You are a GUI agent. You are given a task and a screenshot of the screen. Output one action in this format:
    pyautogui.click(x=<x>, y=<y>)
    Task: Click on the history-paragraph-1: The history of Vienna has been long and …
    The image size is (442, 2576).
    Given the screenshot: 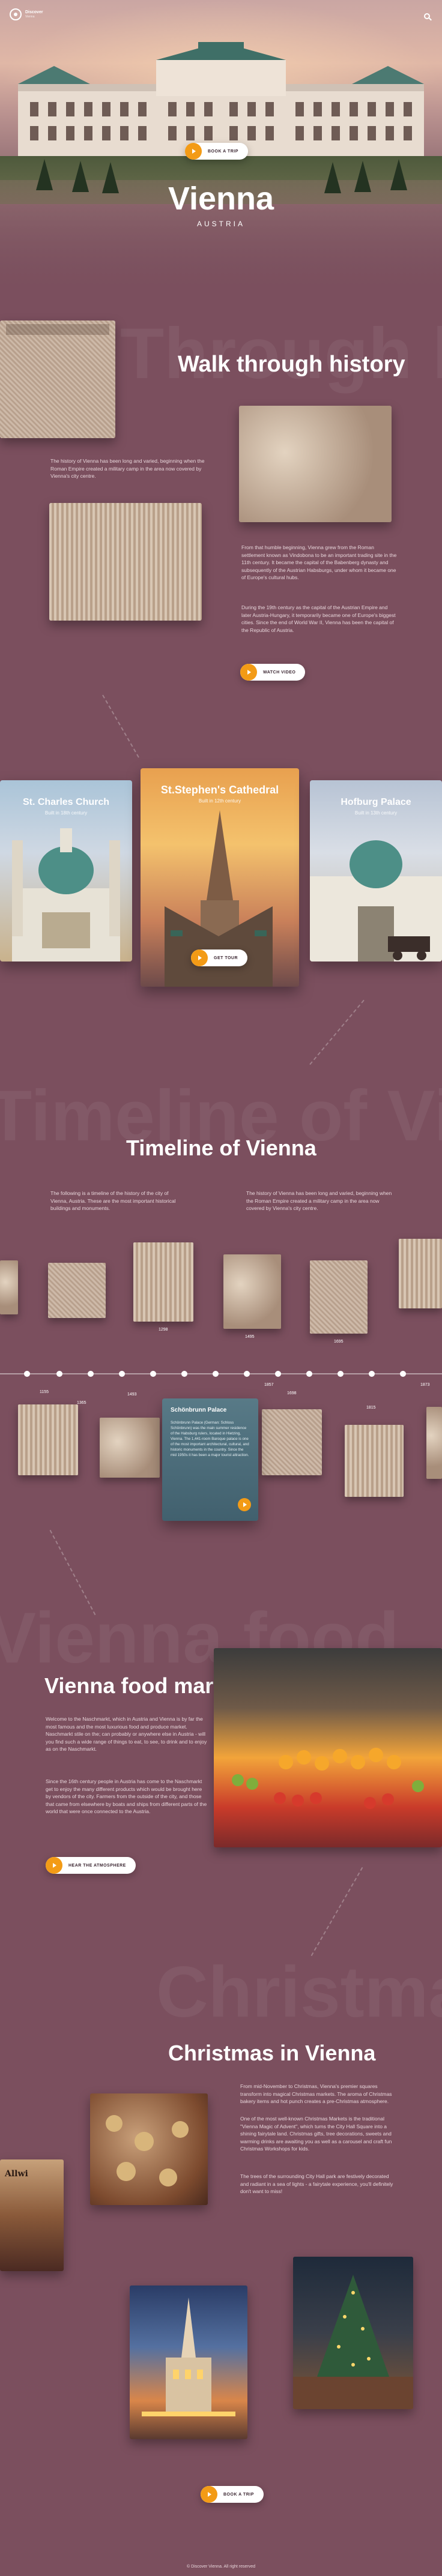 What is the action you would take?
    pyautogui.click(x=127, y=468)
    